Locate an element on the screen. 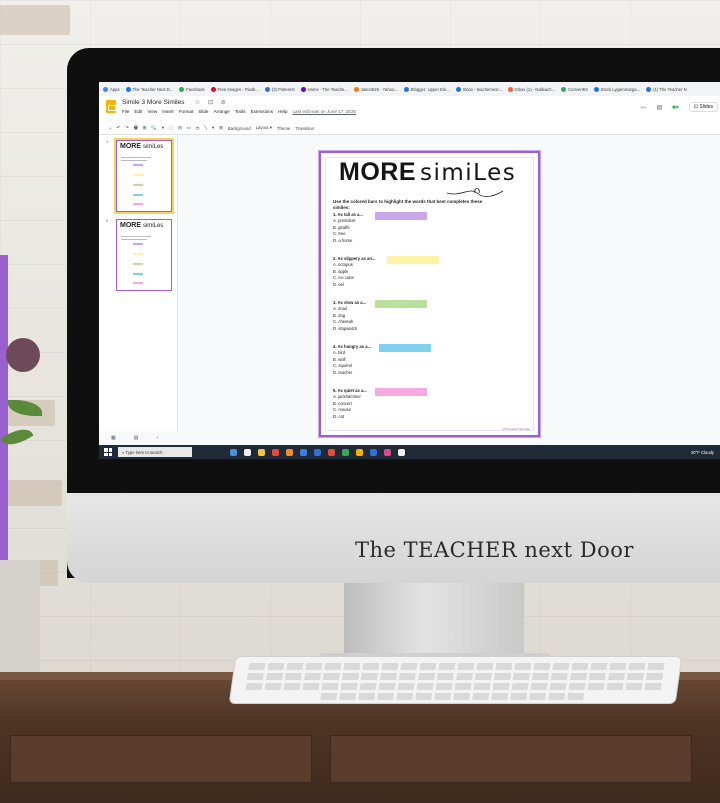 Image resolution: width=720 pixels, height=803 pixels. menu-arrange: Arrange is located at coordinates (221, 111).